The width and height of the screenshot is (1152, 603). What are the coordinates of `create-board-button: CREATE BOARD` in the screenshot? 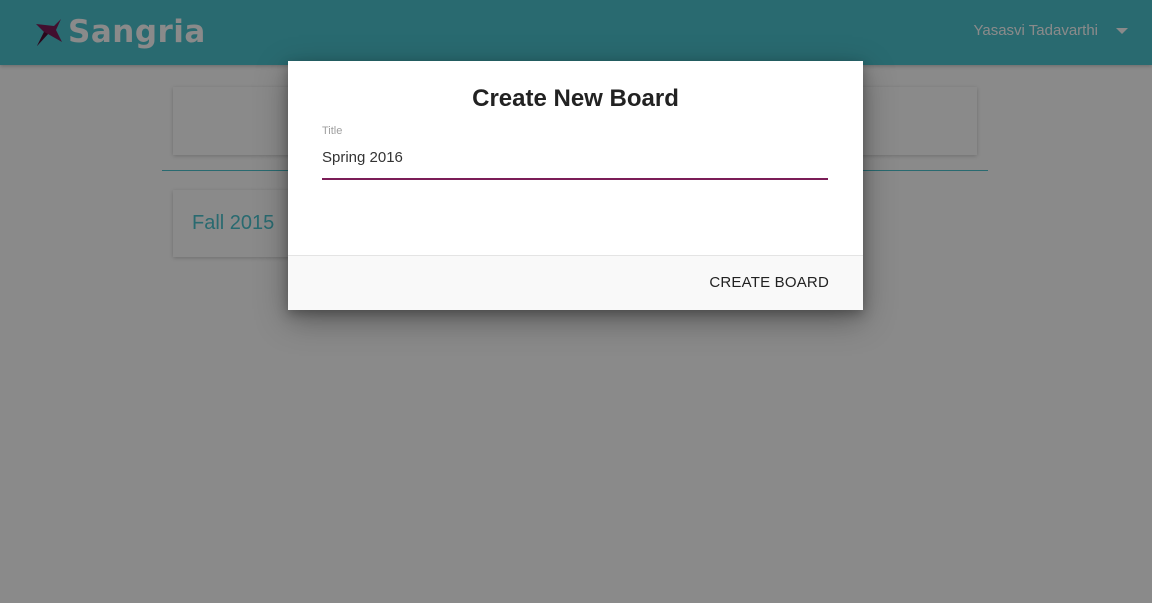 It's located at (769, 282).